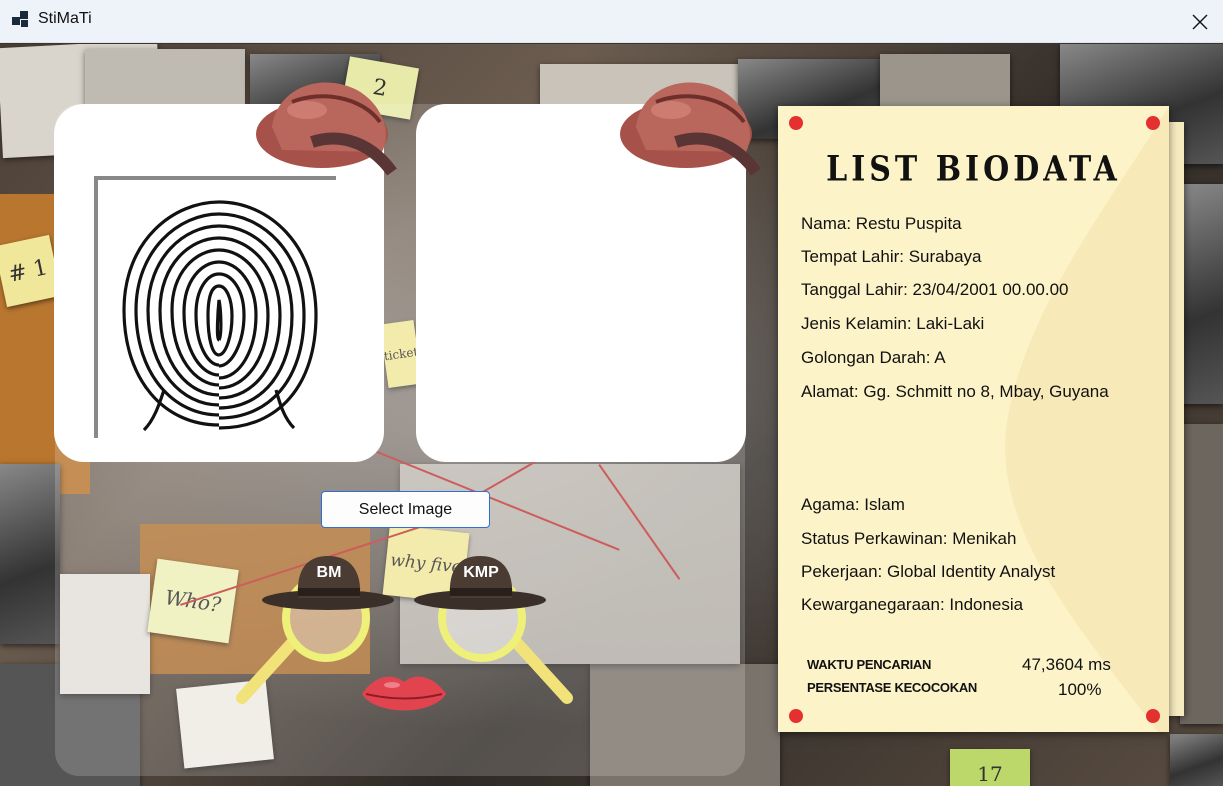  What do you see at coordinates (481, 572) in the screenshot?
I see `svg-text: KMP` at bounding box center [481, 572].